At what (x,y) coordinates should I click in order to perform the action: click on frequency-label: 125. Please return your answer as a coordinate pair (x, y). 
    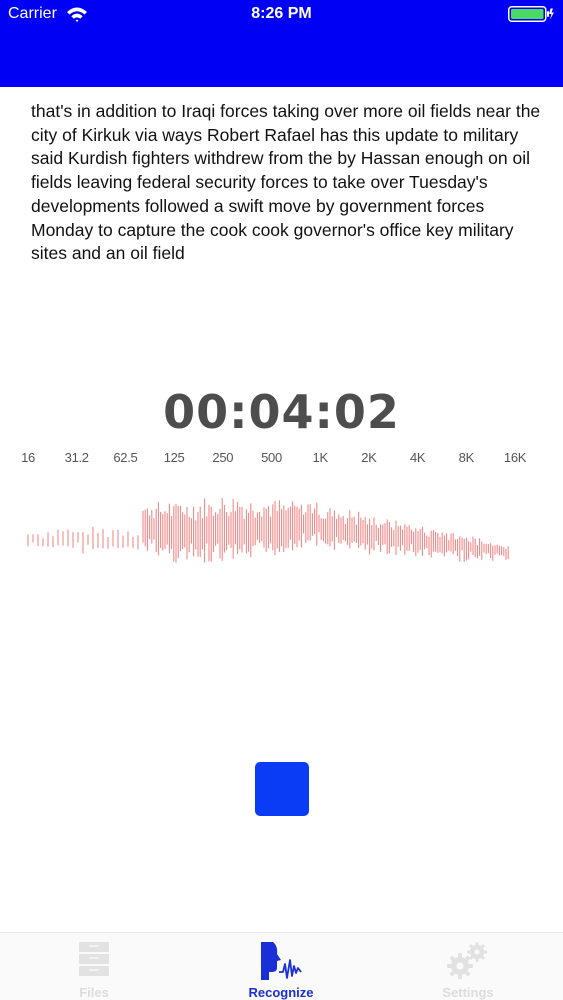
    Looking at the image, I should click on (174, 457).